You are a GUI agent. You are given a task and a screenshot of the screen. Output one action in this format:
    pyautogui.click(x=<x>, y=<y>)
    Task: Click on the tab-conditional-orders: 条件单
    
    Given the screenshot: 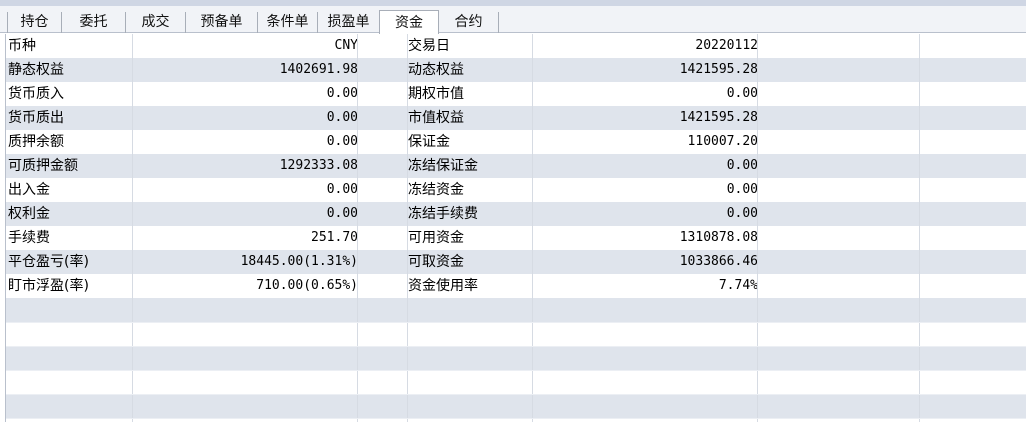 What is the action you would take?
    pyautogui.click(x=288, y=22)
    